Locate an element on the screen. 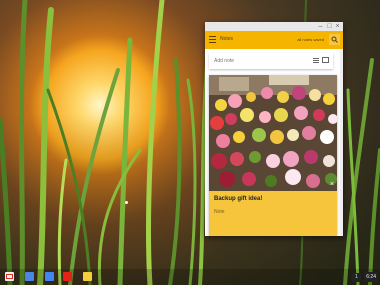  maximize-button: □ is located at coordinates (329, 26).